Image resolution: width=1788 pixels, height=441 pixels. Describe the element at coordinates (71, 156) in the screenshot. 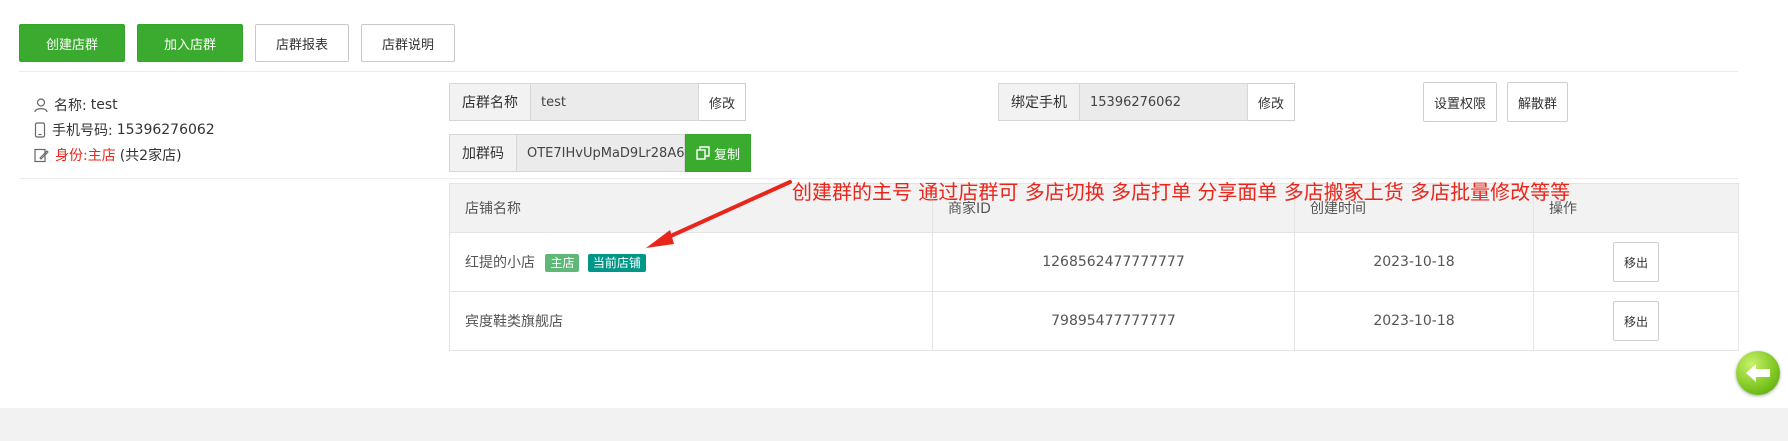

I see `identity-label: 身份:` at that location.